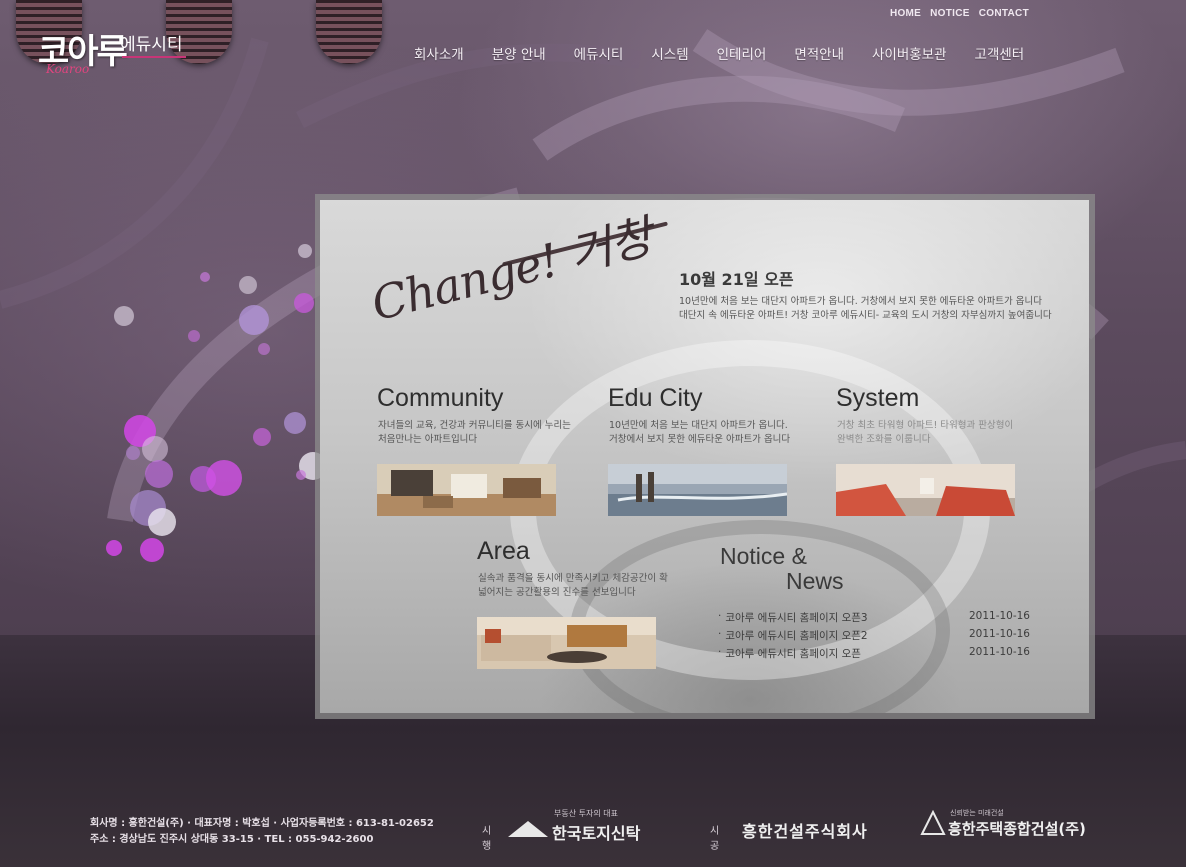 This screenshot has height=867, width=1186. What do you see at coordinates (950, 13) in the screenshot?
I see `notice-link: NOTICE` at bounding box center [950, 13].